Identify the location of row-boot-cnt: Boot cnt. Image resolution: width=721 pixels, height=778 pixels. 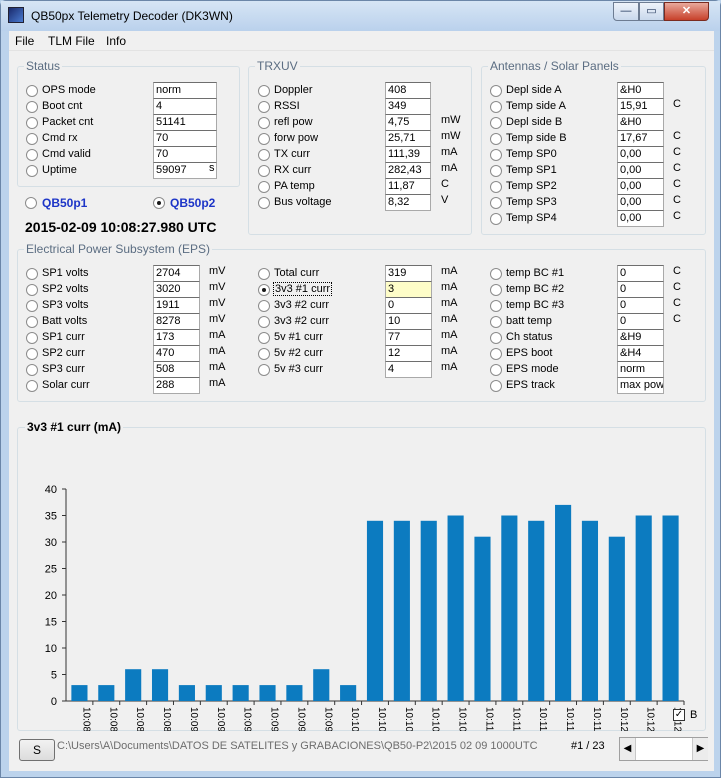
(89, 107).